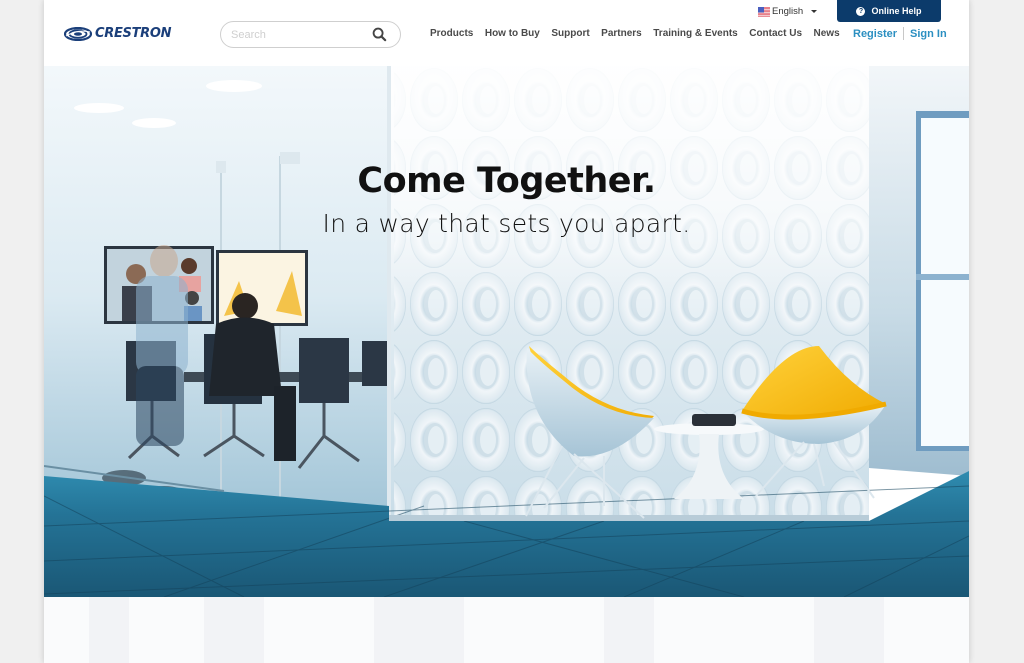  I want to click on logo-text: CRESTRON, so click(133, 33).